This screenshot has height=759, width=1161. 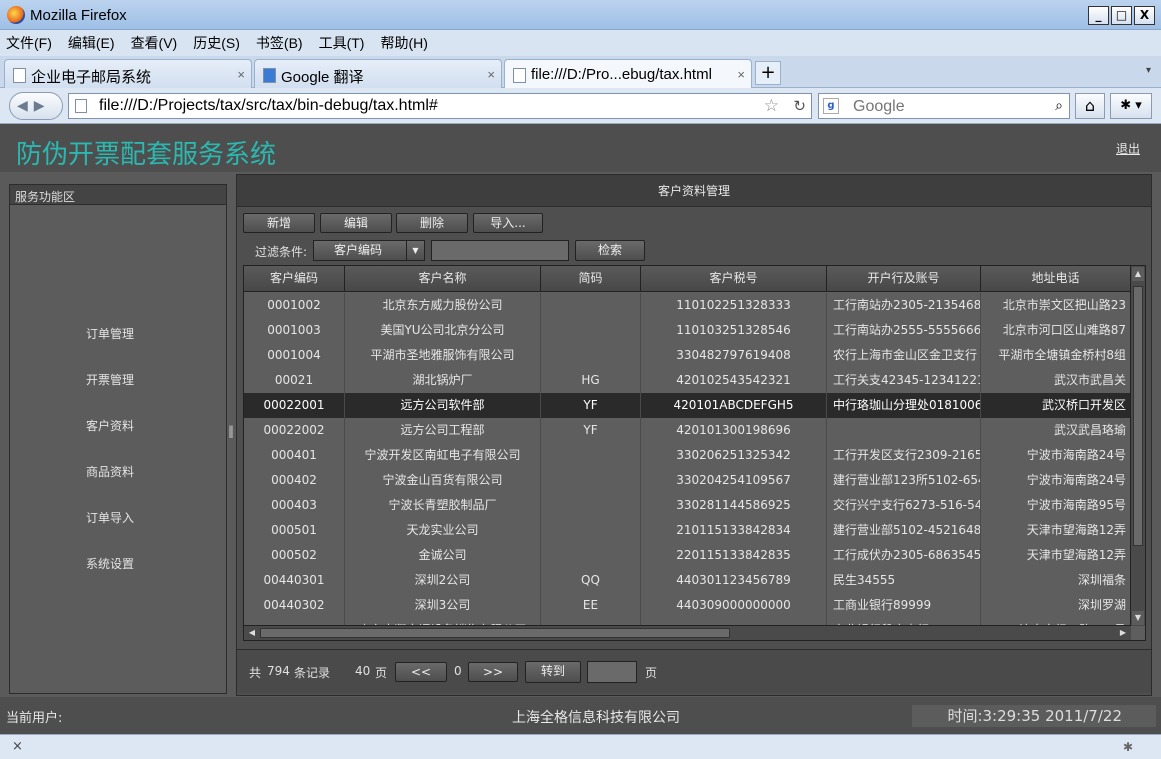 I want to click on menu-edit: 编辑(E), so click(x=91, y=43).